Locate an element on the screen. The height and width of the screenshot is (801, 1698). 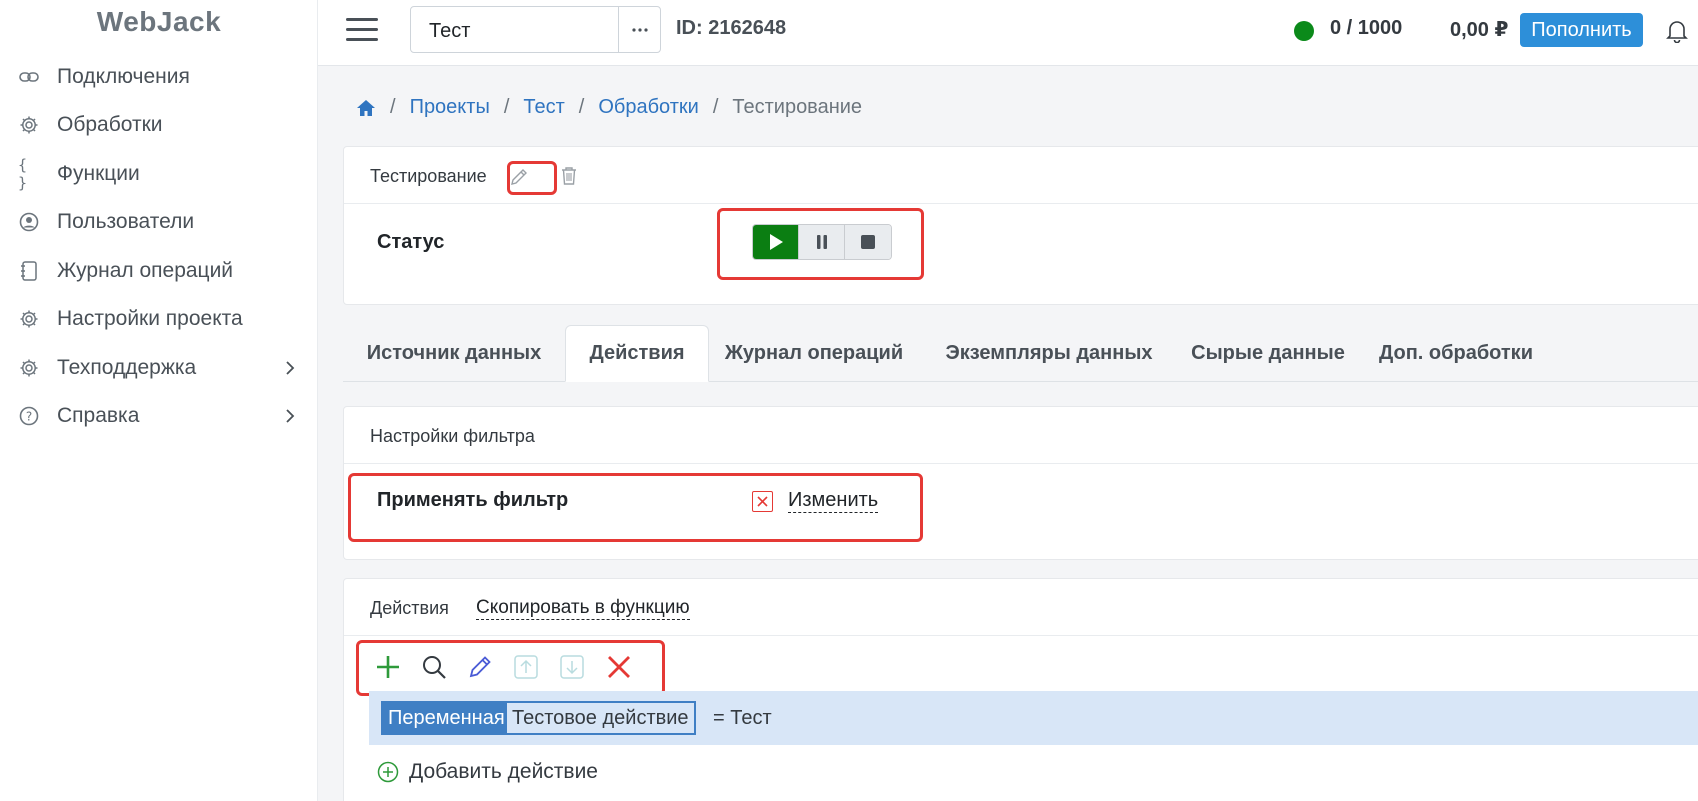
move-up-button is located at coordinates (526, 667).